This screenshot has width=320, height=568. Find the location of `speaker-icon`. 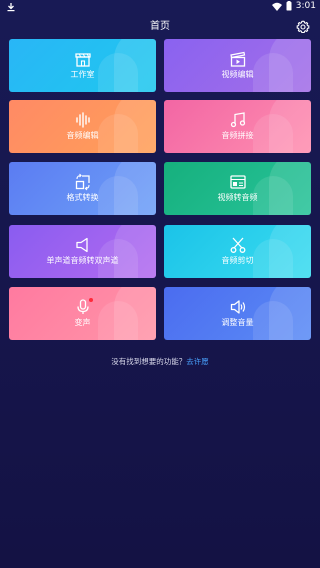

speaker-icon is located at coordinates (81, 245).